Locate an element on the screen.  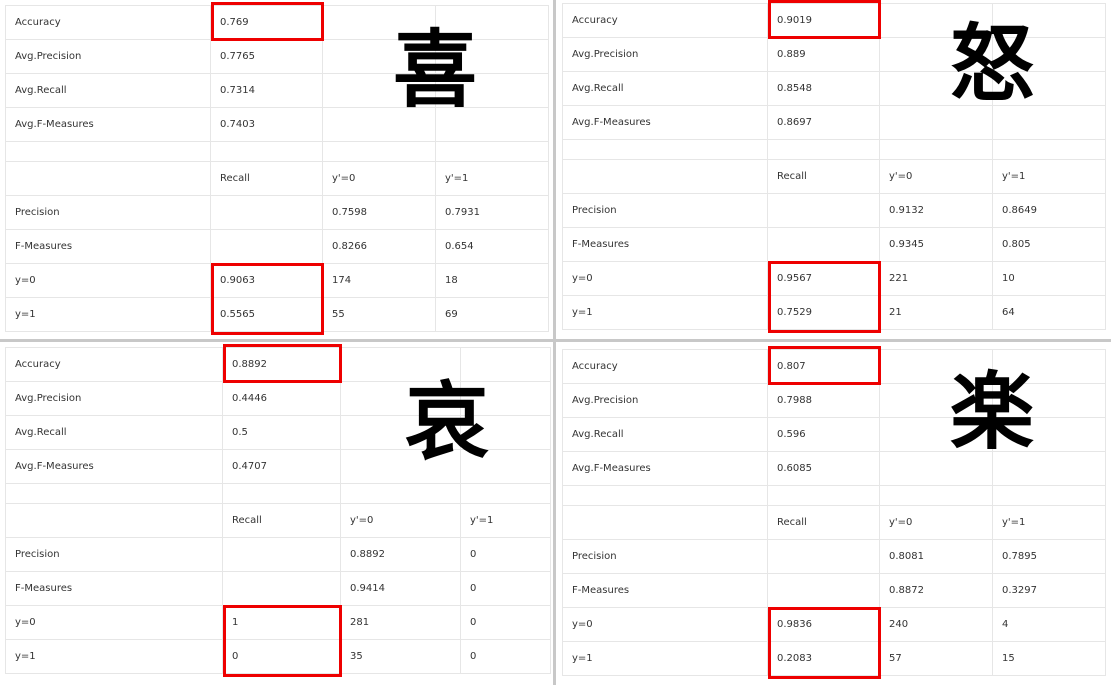
value: 0.654 is located at coordinates (492, 246).